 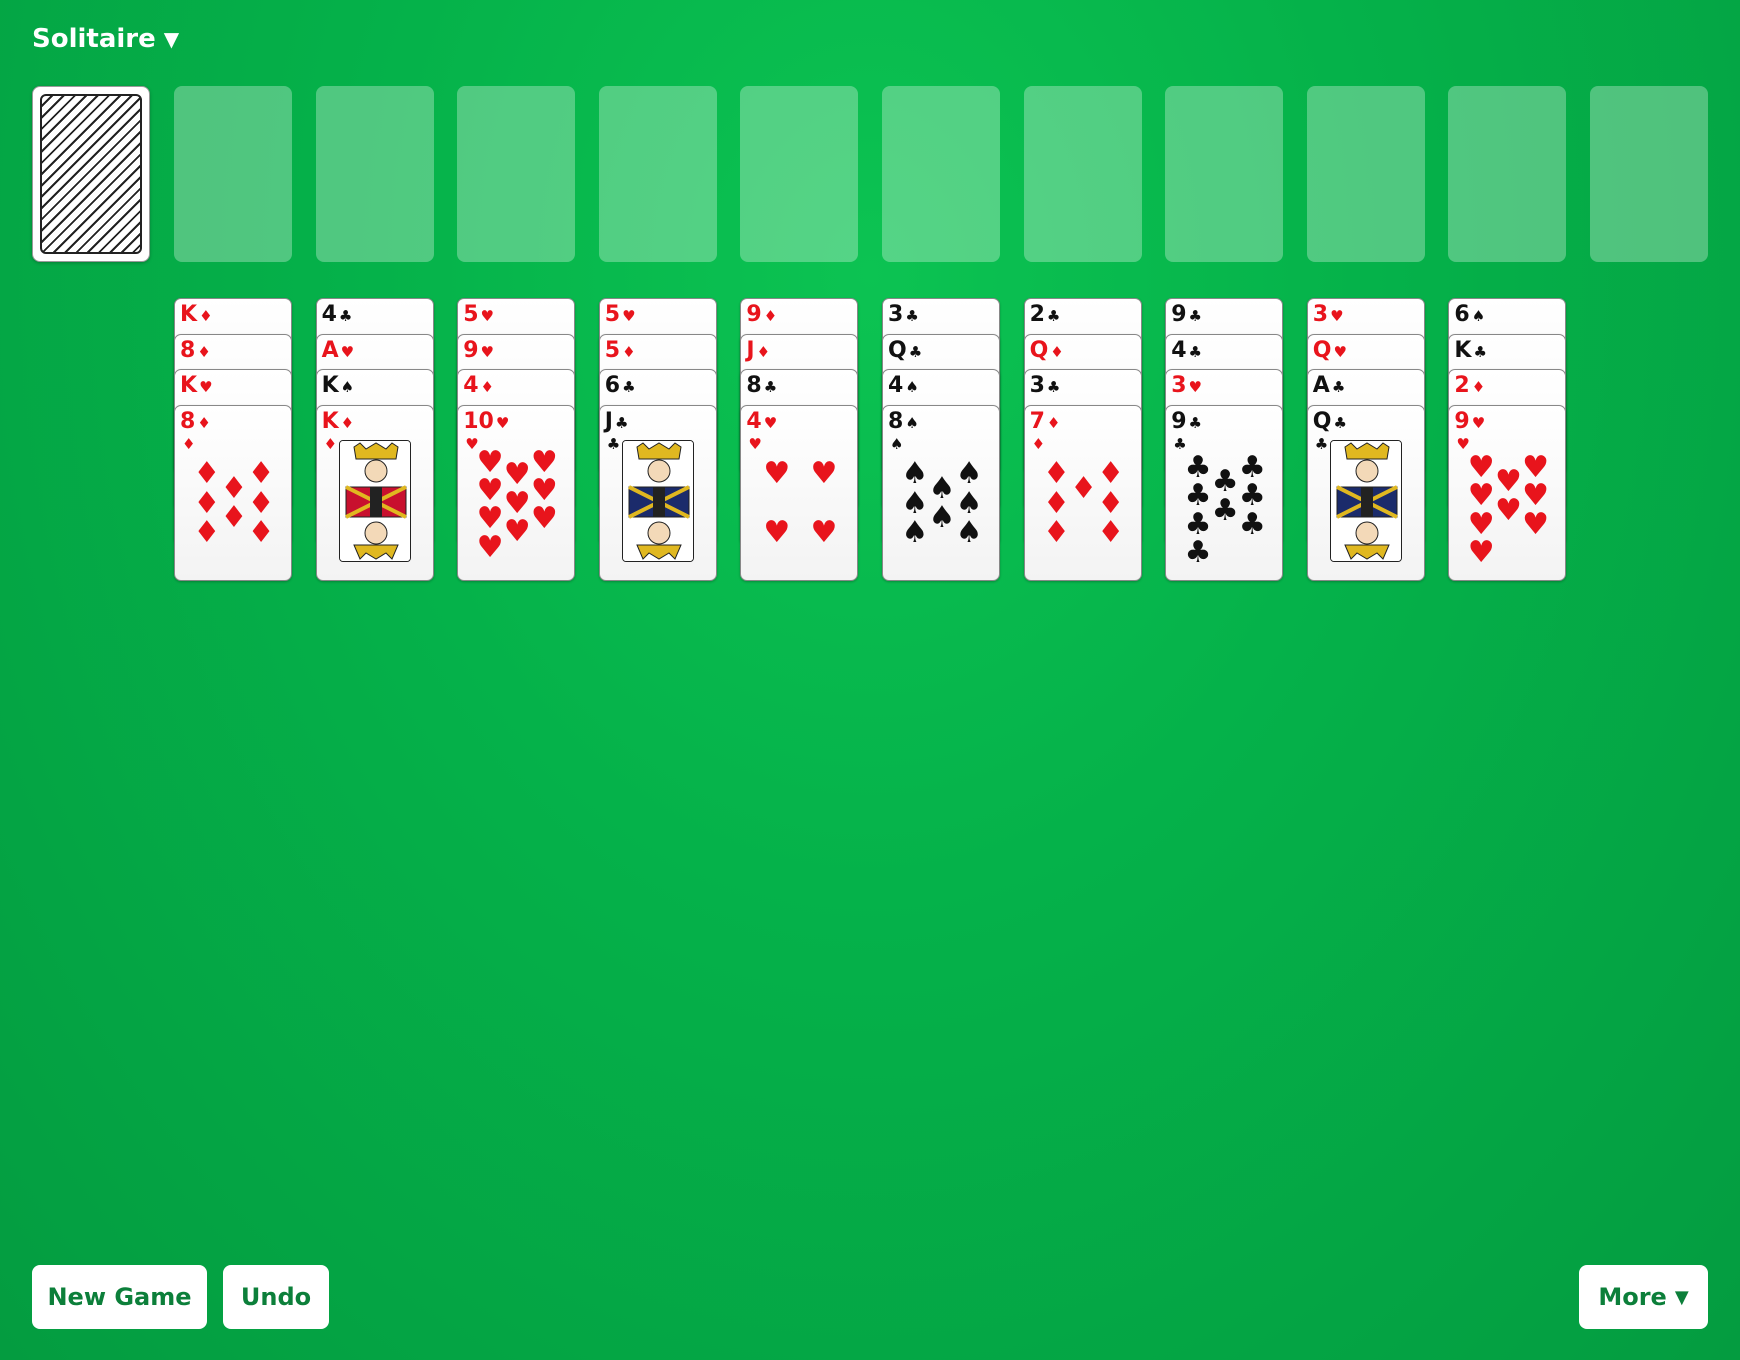 I want to click on suit-pip-icon: ♣, so click(x=1252, y=524).